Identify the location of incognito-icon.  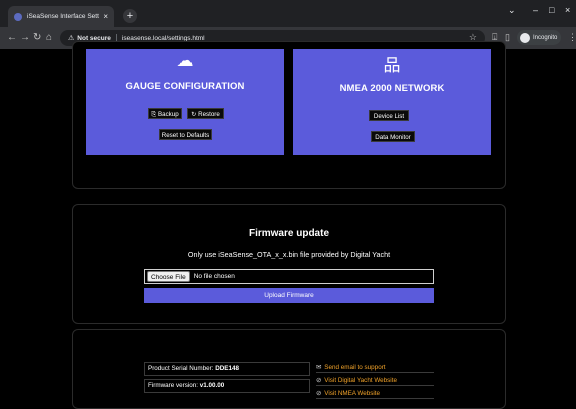
(525, 37).